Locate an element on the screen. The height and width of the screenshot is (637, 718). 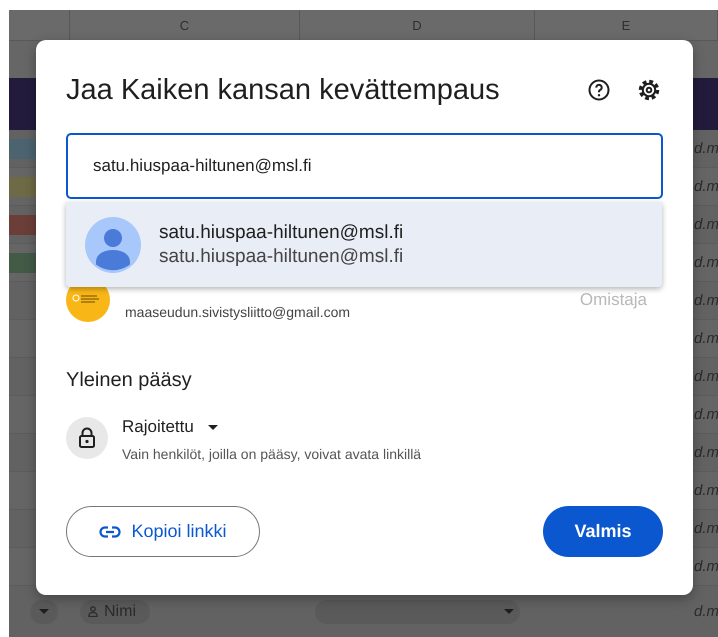
access-dropdown: Rajoitettu is located at coordinates (272, 427).